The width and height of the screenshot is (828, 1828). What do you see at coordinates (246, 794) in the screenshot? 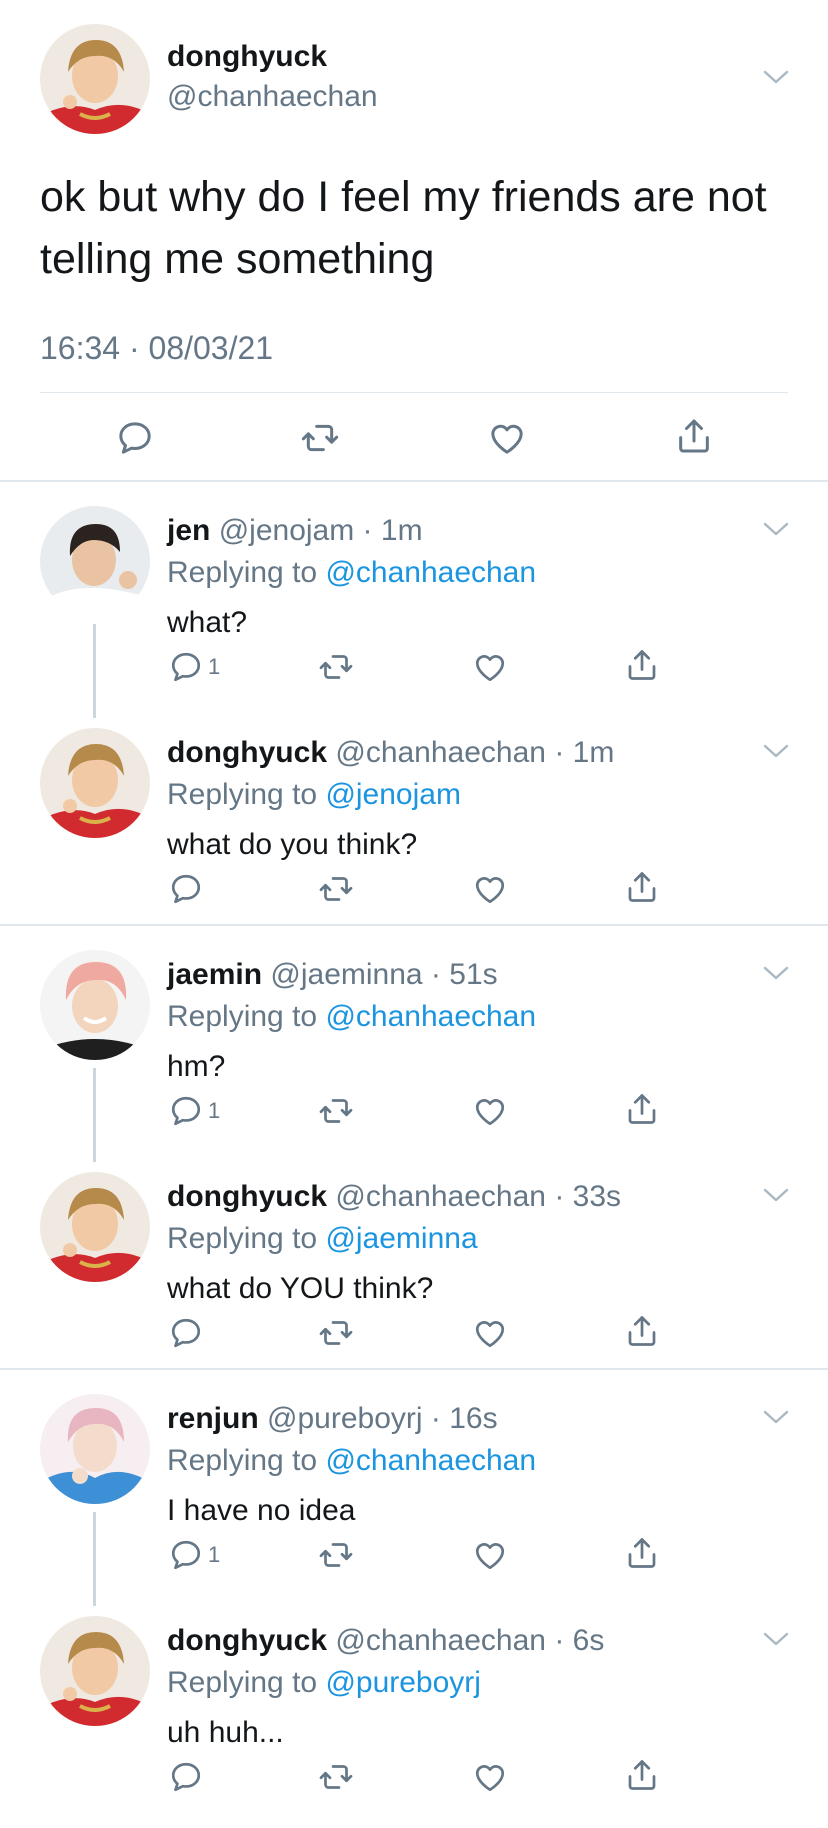
I see `replying-prefix: Replying to` at bounding box center [246, 794].